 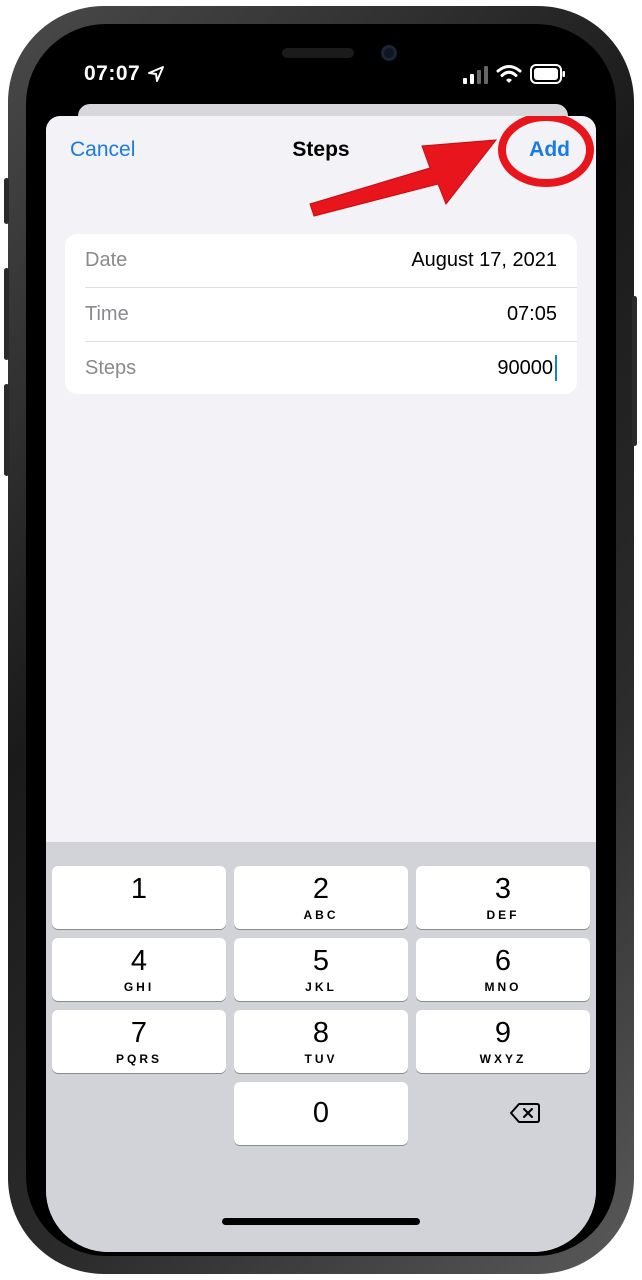 I want to click on key-8: 8 TUV, so click(x=321, y=1041).